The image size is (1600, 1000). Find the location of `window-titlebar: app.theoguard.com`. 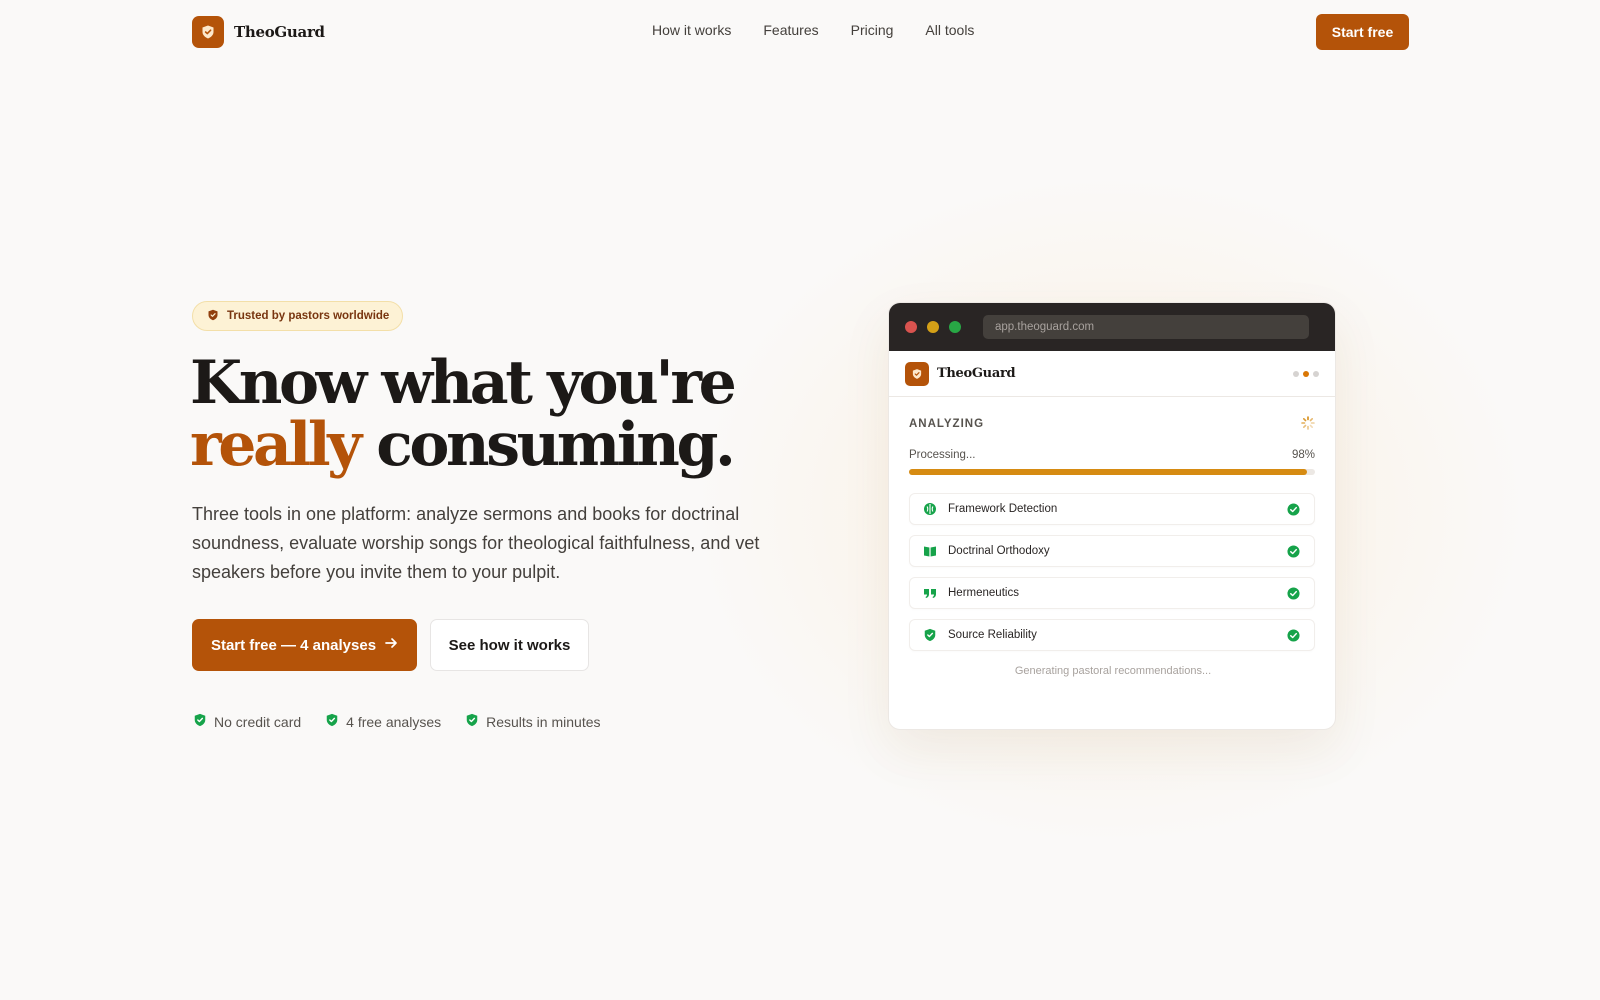

window-titlebar: app.theoguard.com is located at coordinates (1112, 327).